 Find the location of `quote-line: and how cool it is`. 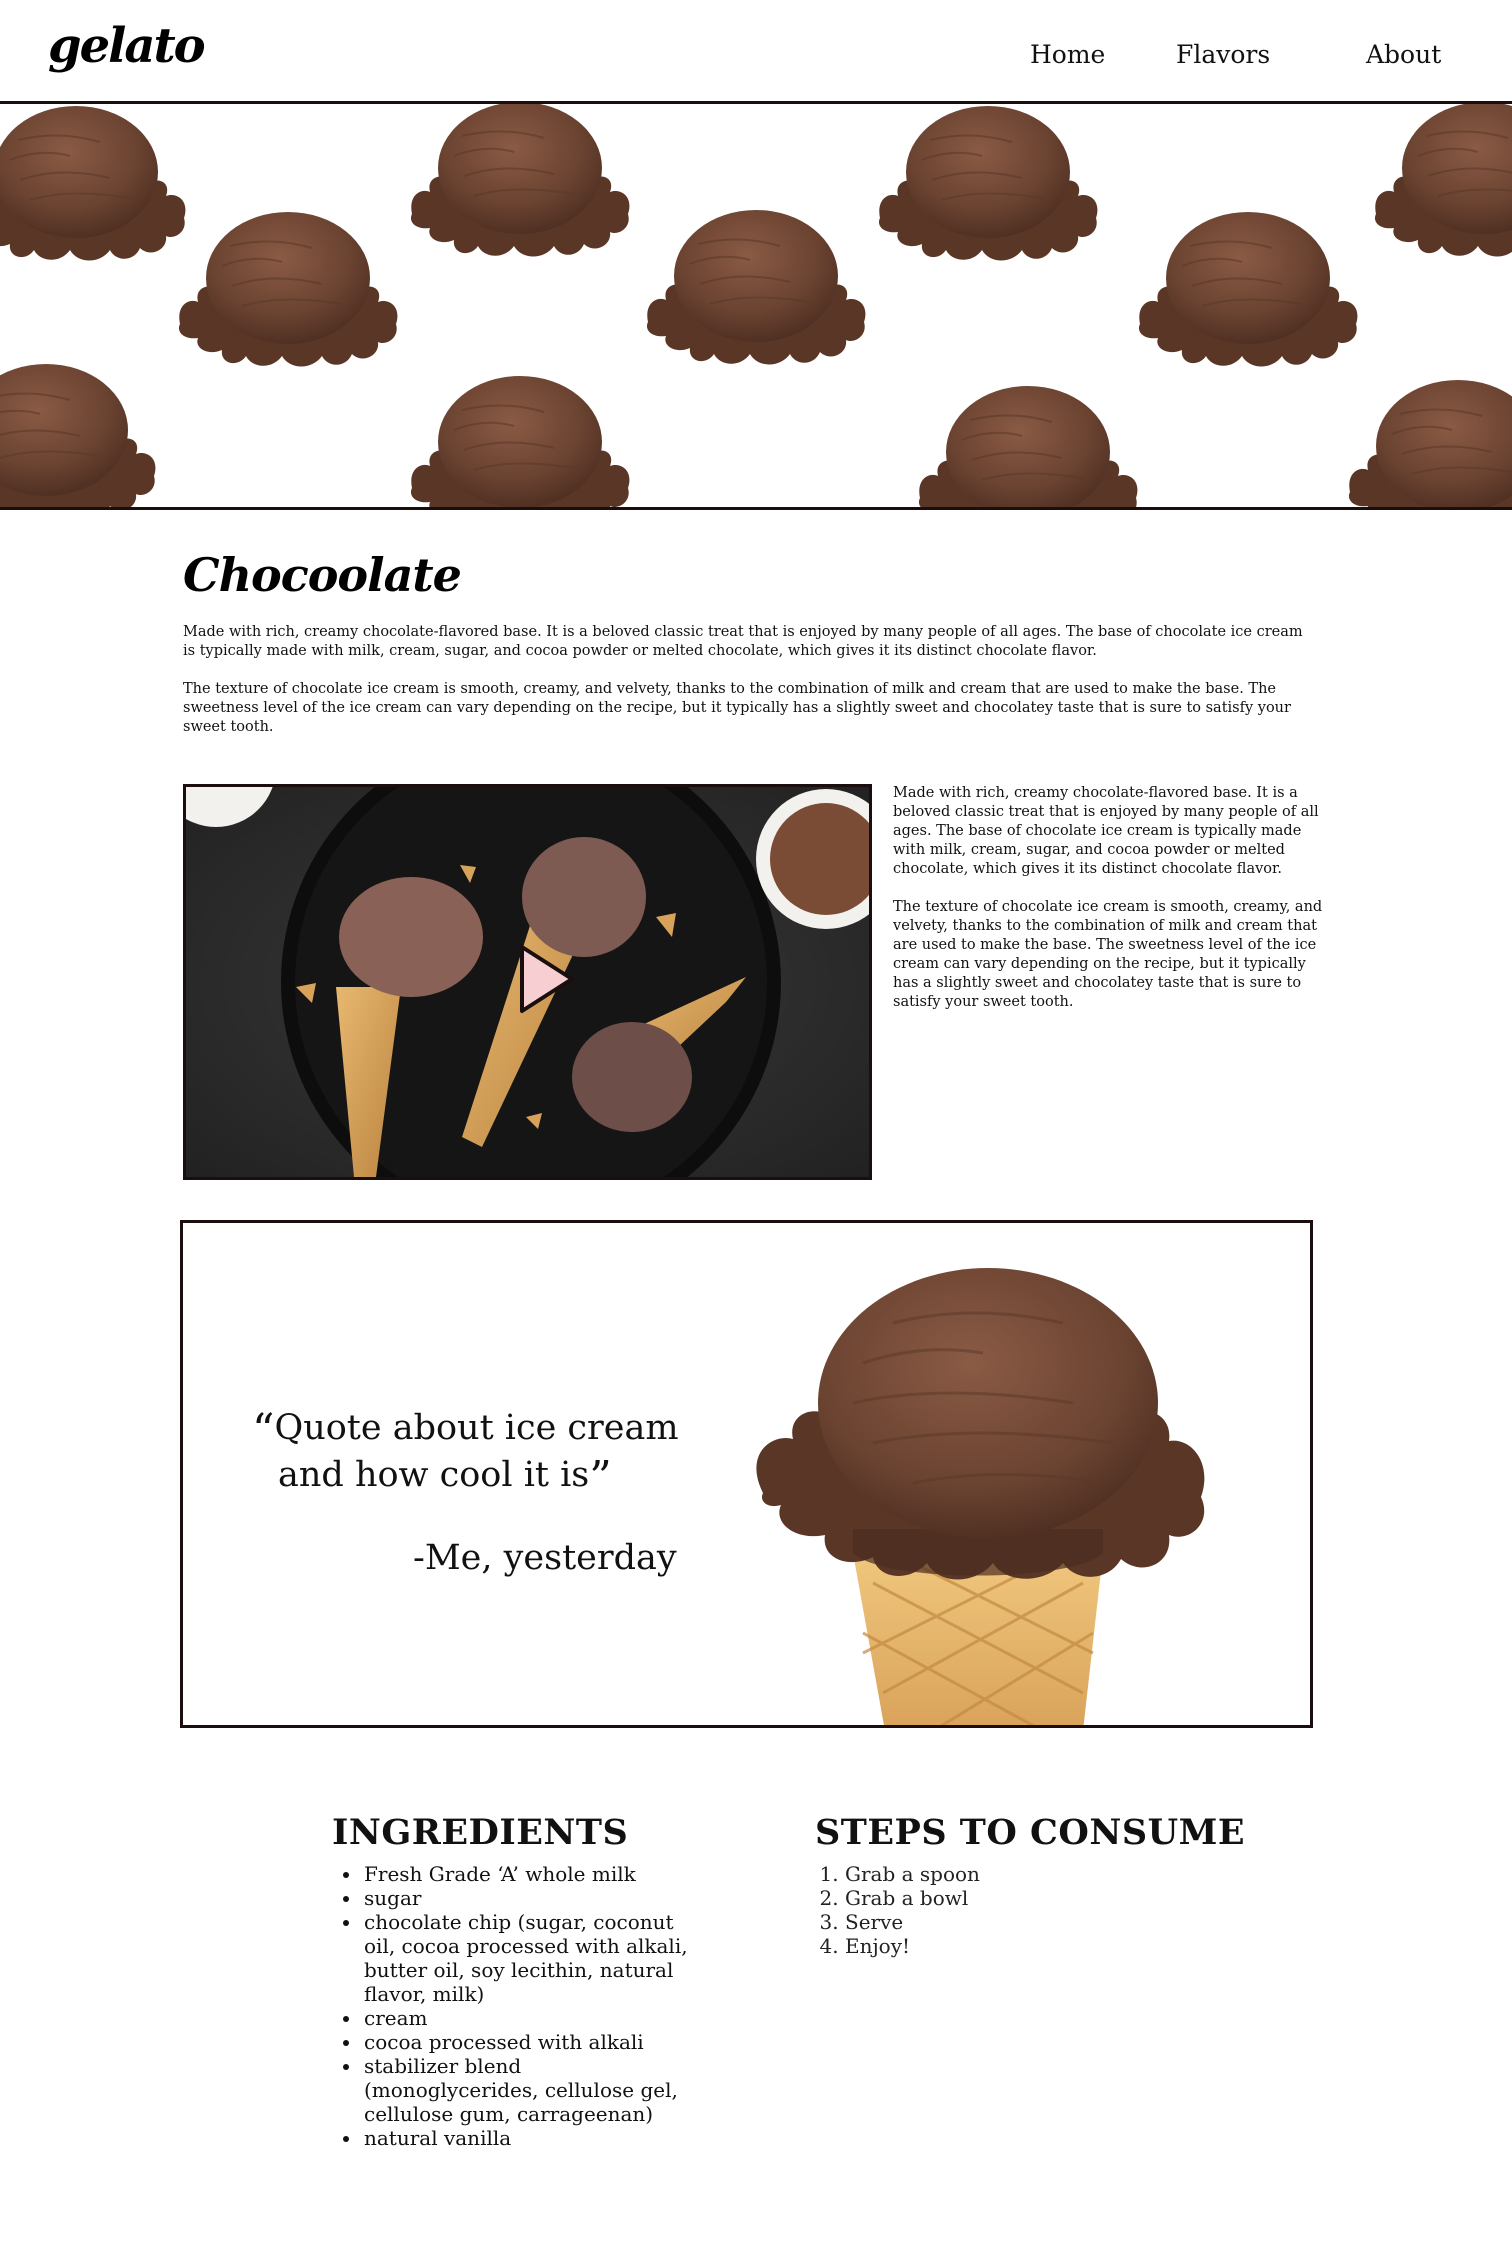

quote-line: and how cool it is is located at coordinates (434, 1475).